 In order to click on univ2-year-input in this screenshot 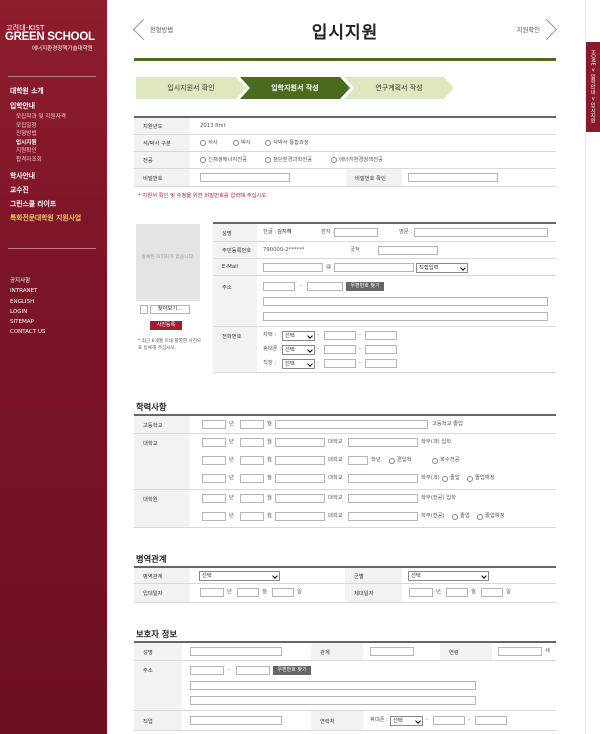, I will do `click(214, 460)`.